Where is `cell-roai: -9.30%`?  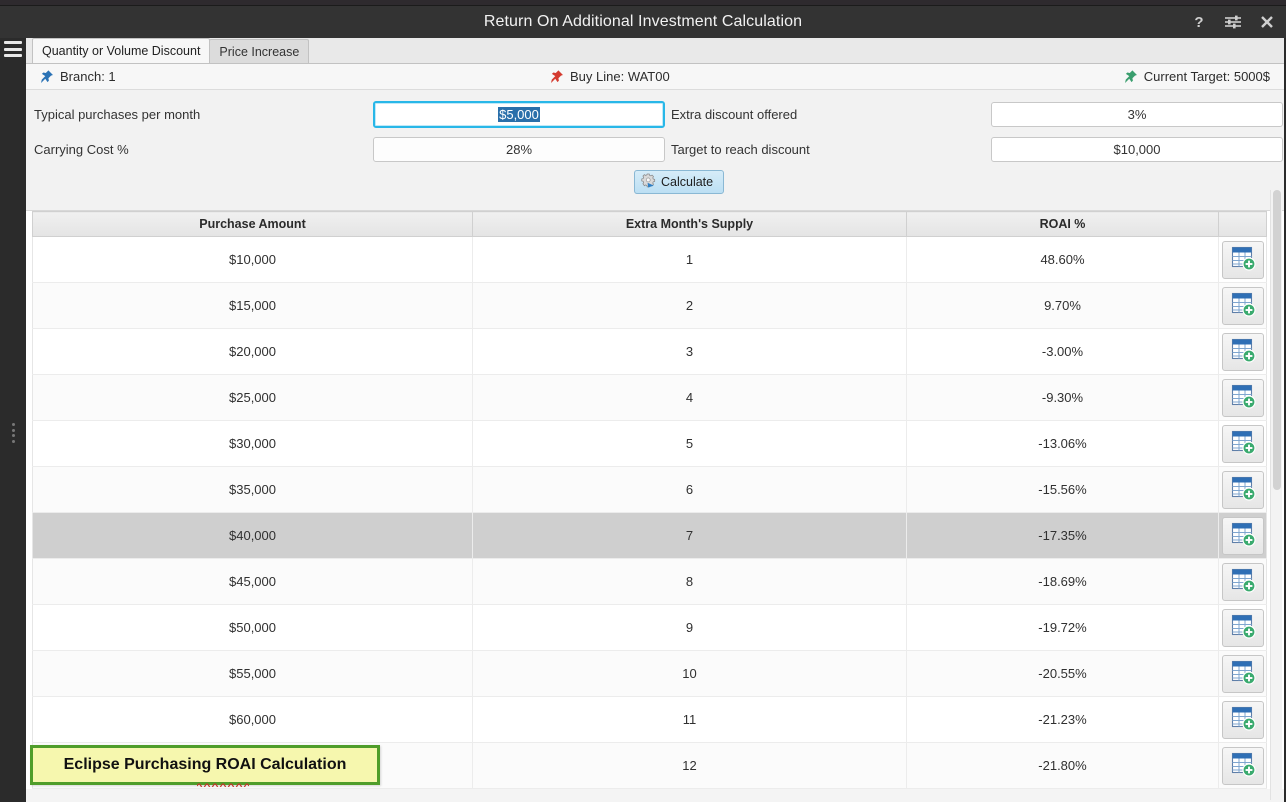 cell-roai: -9.30% is located at coordinates (1062, 397).